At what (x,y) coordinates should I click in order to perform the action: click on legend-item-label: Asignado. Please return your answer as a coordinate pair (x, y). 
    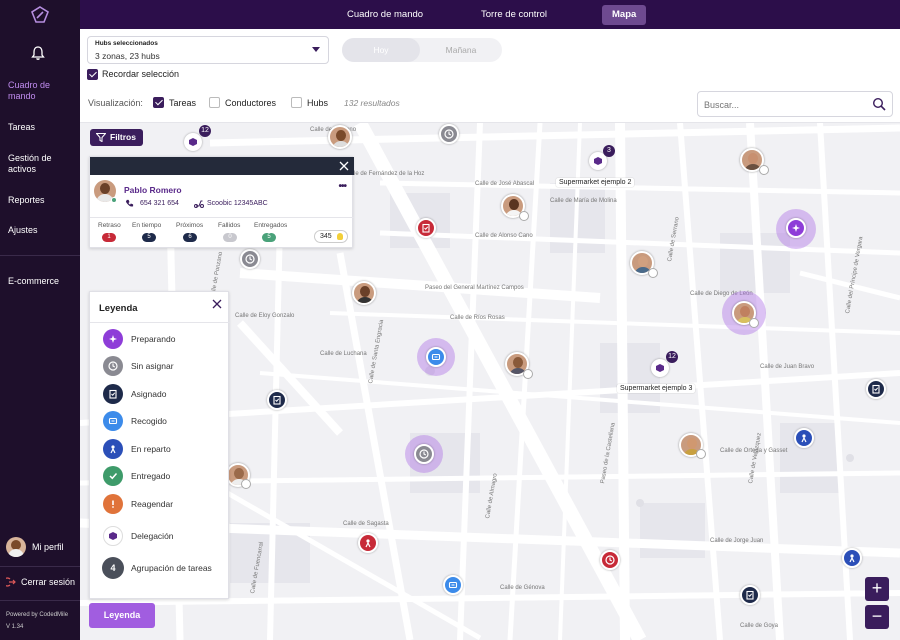
    Looking at the image, I should click on (149, 394).